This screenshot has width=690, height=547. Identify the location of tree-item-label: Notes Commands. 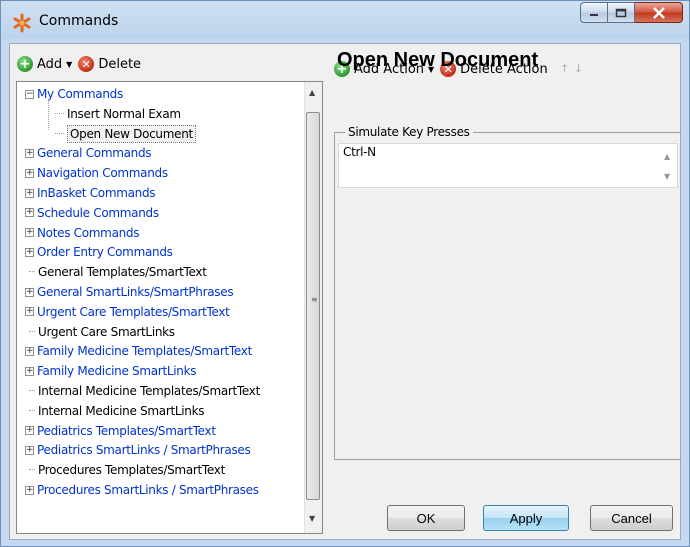
(88, 232).